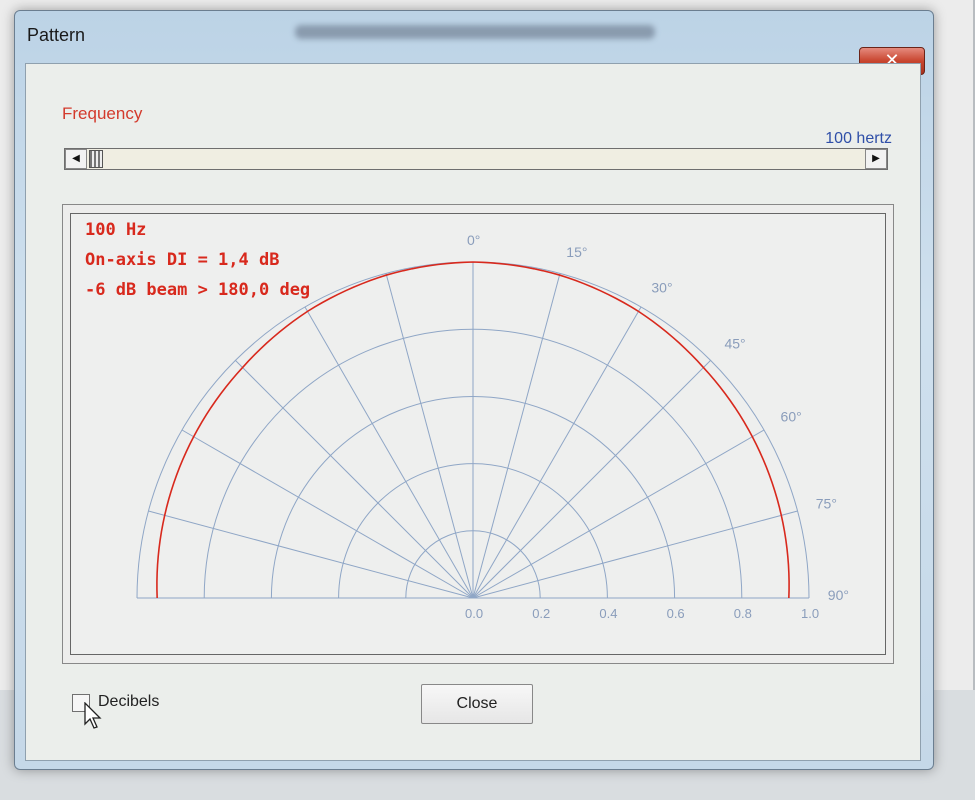  Describe the element at coordinates (182, 260) in the screenshot. I see `info-directivity-index: On-axis DI = 1,4 dB` at that location.